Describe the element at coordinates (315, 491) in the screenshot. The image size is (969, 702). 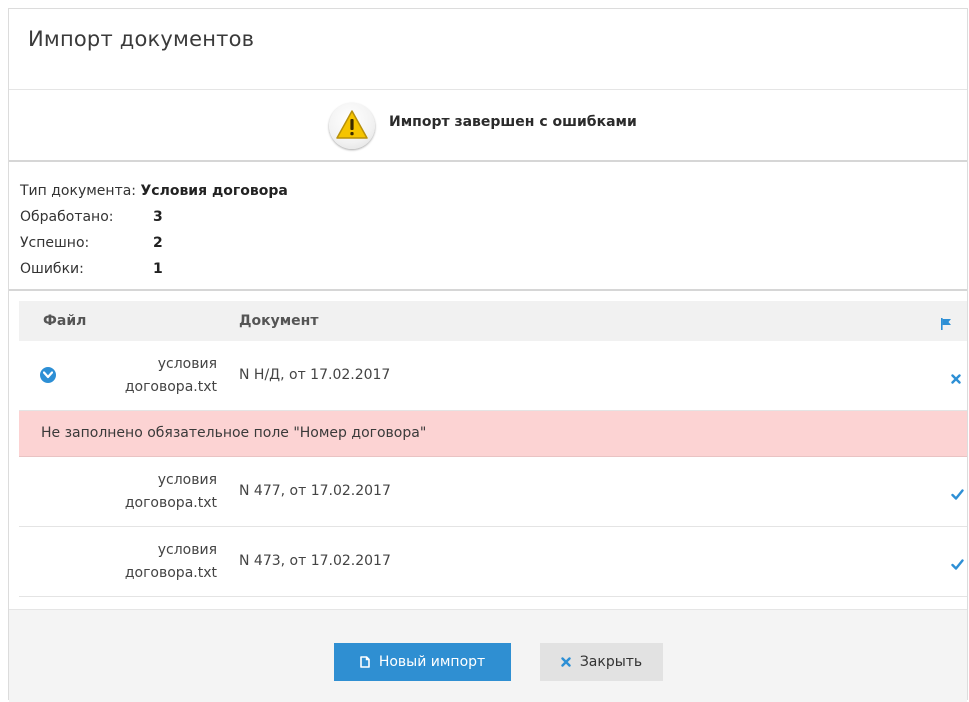
I see `document-name: N 477, от 17.02.2017` at that location.